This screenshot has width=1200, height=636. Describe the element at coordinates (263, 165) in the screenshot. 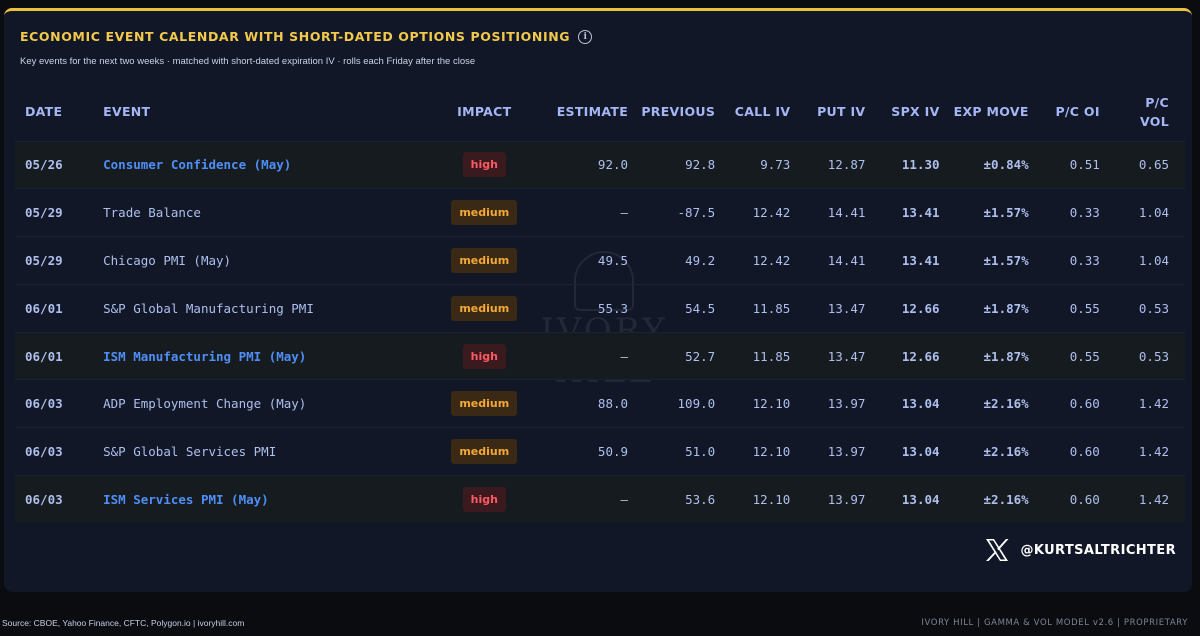

I see `cell-event: Consumer Confidence (May)` at that location.